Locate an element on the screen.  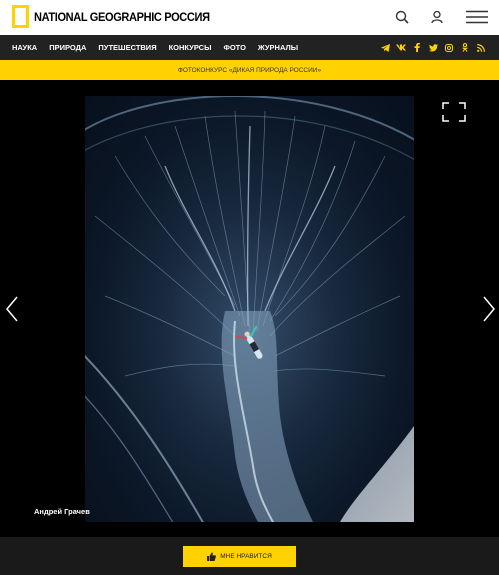
site-header: NATIONAL GEOGRAPHIC РОССИЯ is located at coordinates (249, 17).